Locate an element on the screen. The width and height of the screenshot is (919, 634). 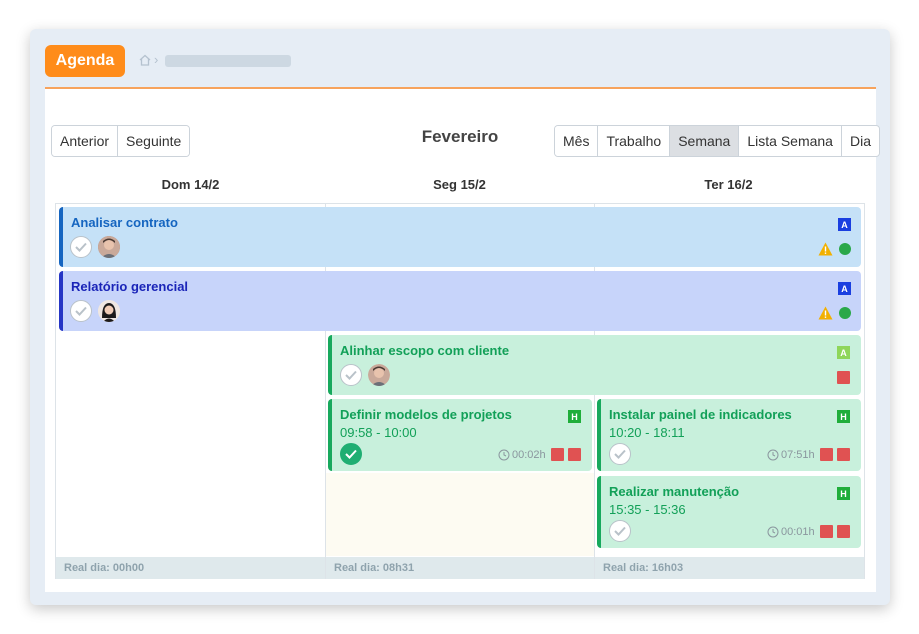
duration-label: 00:02h is located at coordinates (529, 455).